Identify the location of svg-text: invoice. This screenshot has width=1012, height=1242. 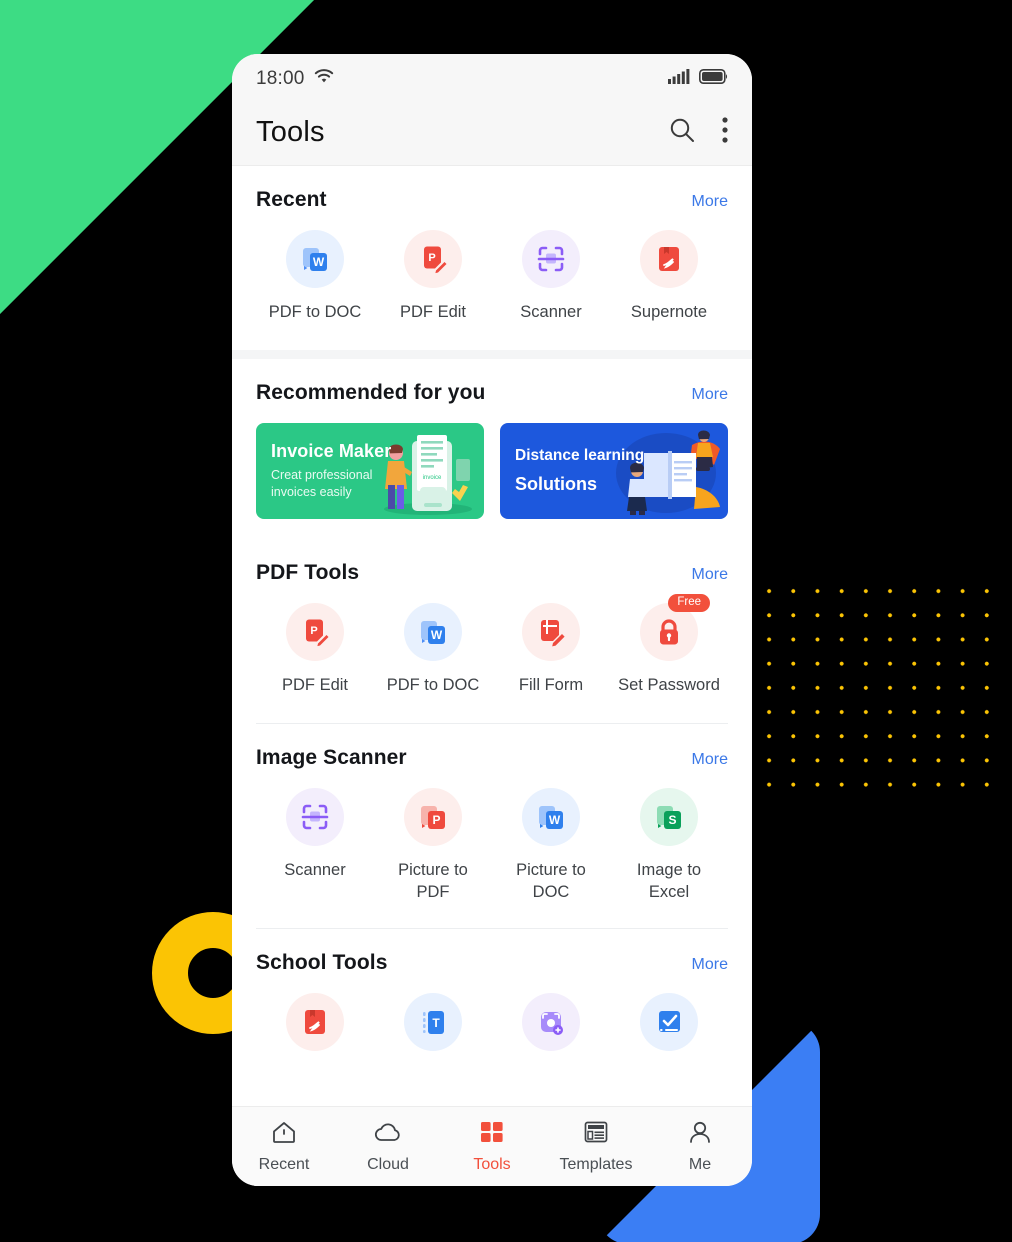
(432, 478).